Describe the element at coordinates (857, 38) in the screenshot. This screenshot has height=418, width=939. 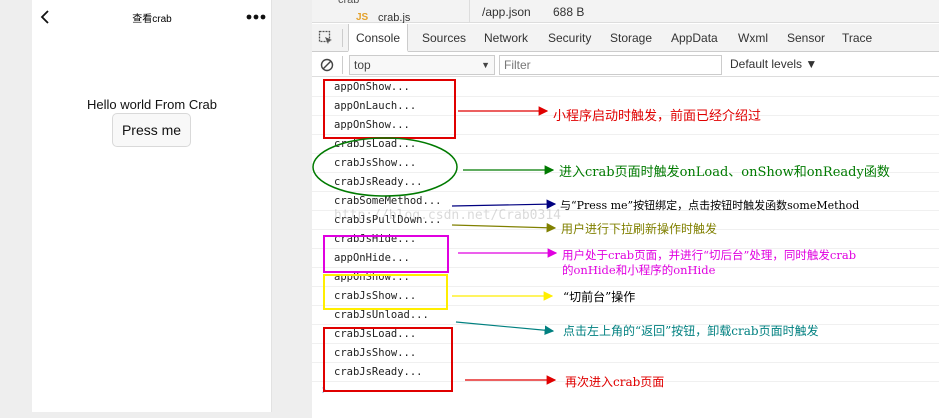
I see `tab-trace: Trace` at that location.